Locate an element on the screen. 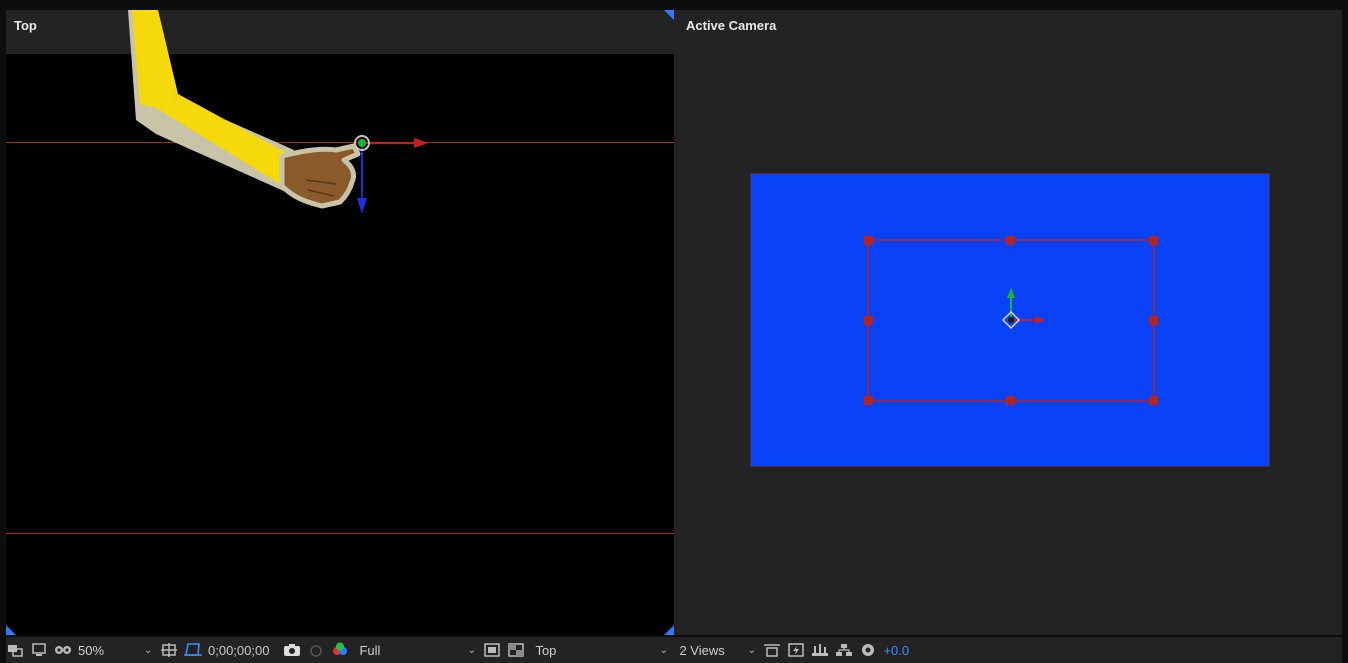  view-layout-dropdown: 2 Views ⌄ is located at coordinates (718, 650).